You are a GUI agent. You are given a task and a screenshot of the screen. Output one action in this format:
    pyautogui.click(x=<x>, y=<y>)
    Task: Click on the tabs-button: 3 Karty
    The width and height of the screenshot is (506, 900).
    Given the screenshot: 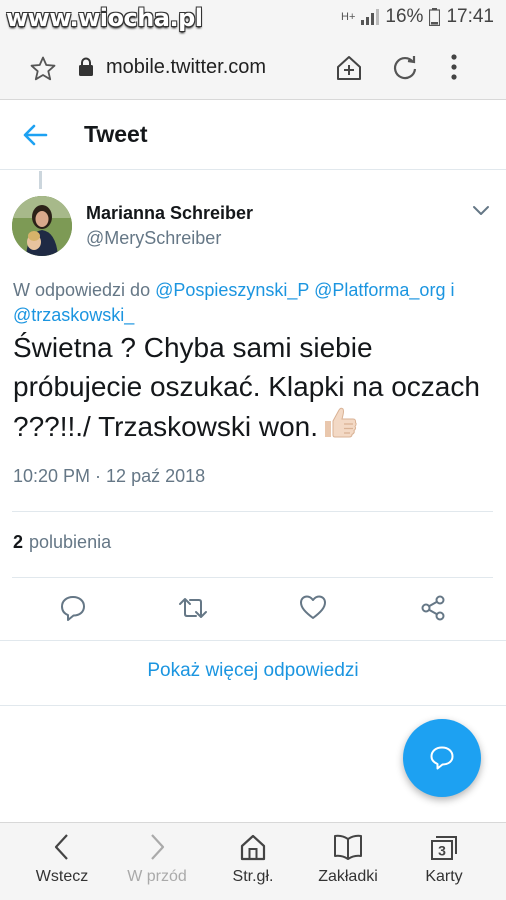 What is the action you would take?
    pyautogui.click(x=444, y=861)
    